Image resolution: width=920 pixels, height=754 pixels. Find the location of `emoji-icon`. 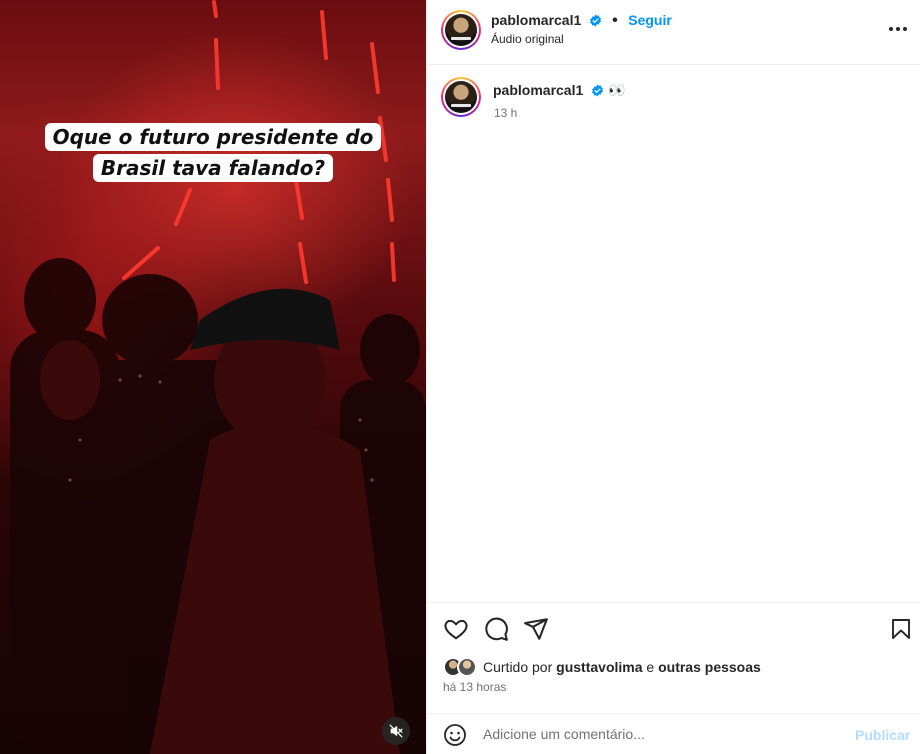

emoji-icon is located at coordinates (455, 735).